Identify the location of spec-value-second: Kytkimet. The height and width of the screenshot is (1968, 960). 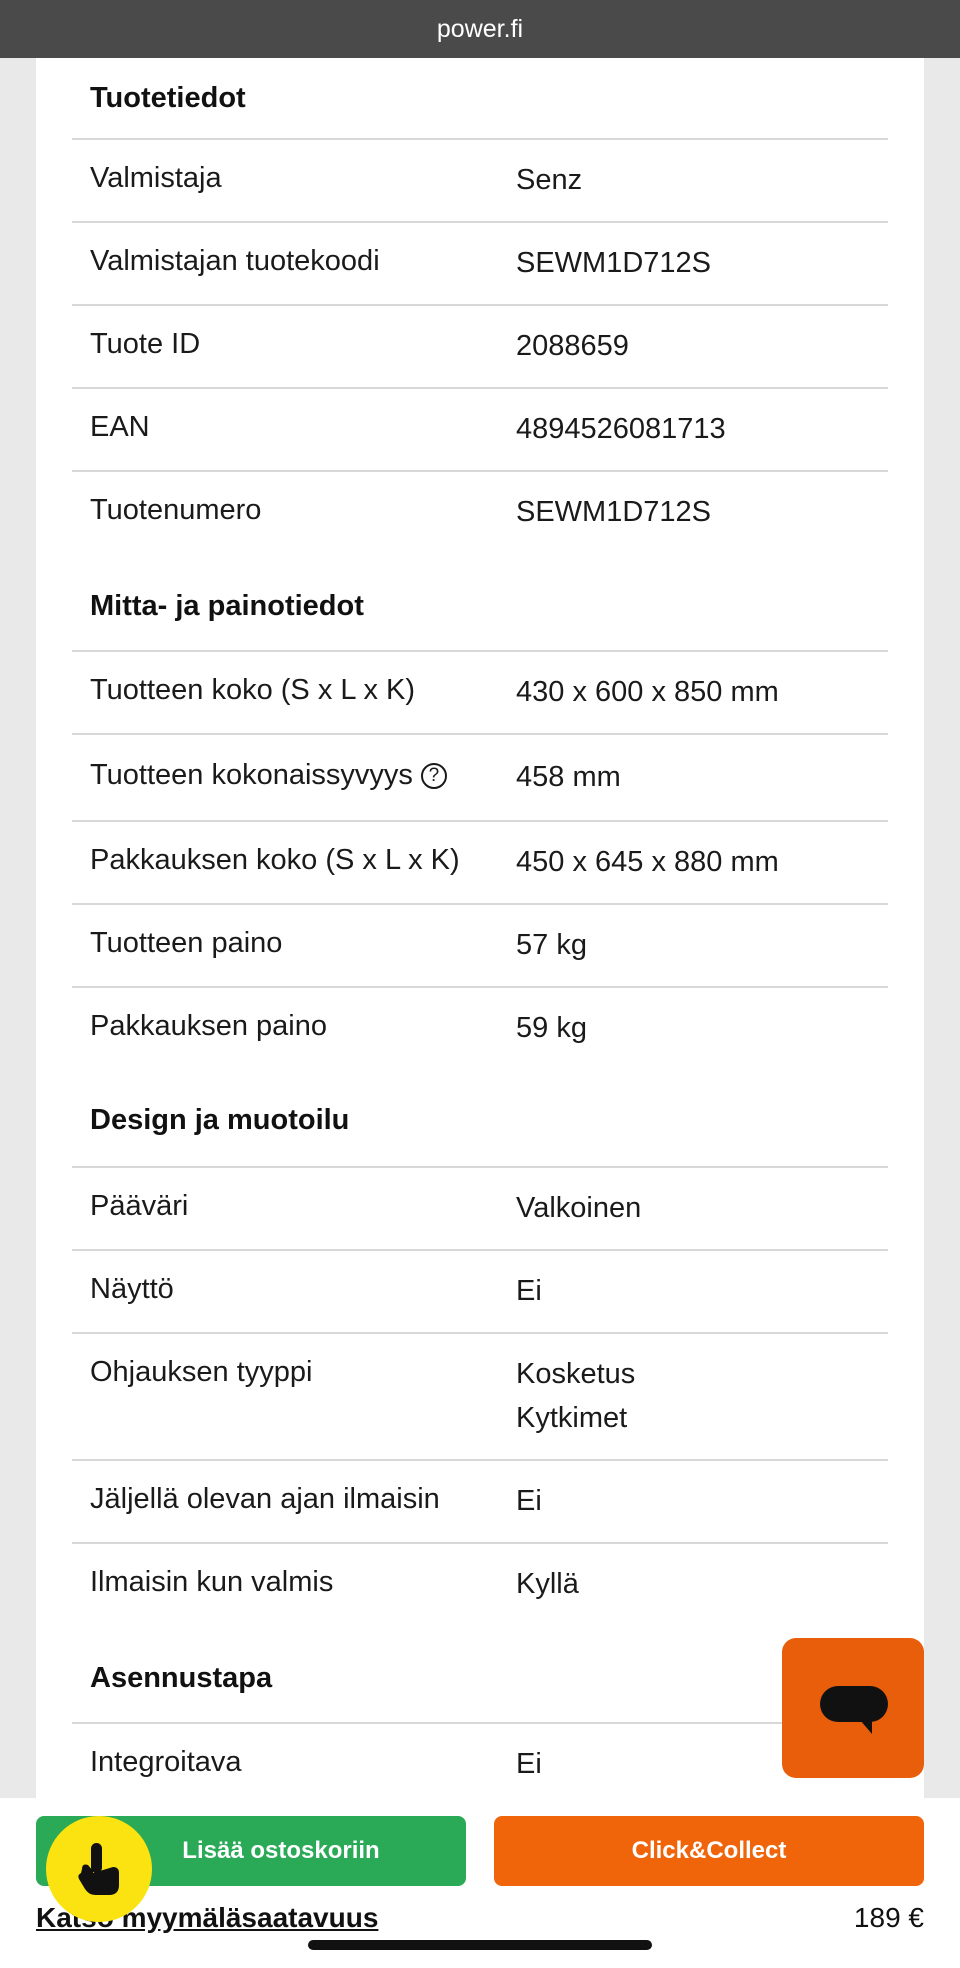
(572, 1418).